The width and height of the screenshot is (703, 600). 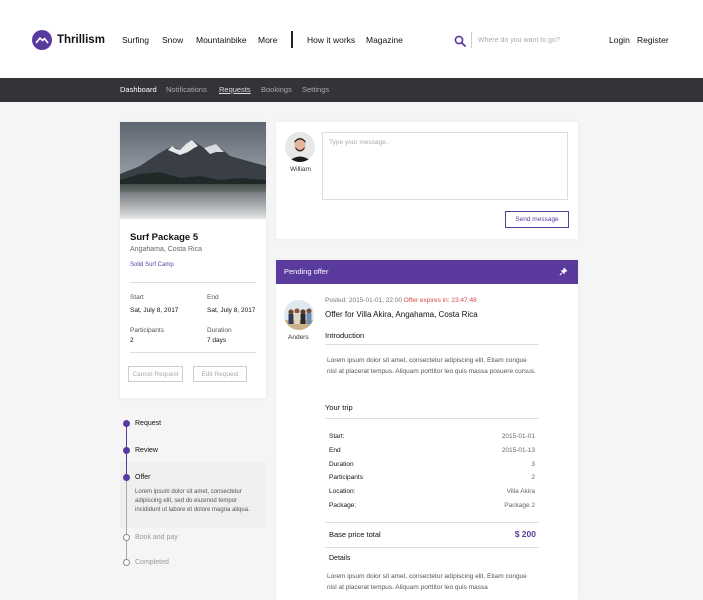 What do you see at coordinates (300, 169) in the screenshot?
I see `message-user-name: William` at bounding box center [300, 169].